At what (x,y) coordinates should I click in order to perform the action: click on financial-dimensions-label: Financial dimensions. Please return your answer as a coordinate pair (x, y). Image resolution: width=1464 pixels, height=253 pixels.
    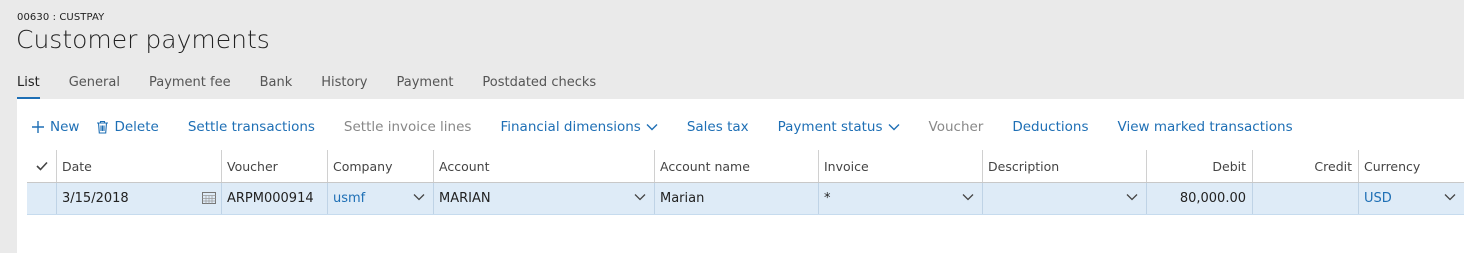
    Looking at the image, I should click on (570, 127).